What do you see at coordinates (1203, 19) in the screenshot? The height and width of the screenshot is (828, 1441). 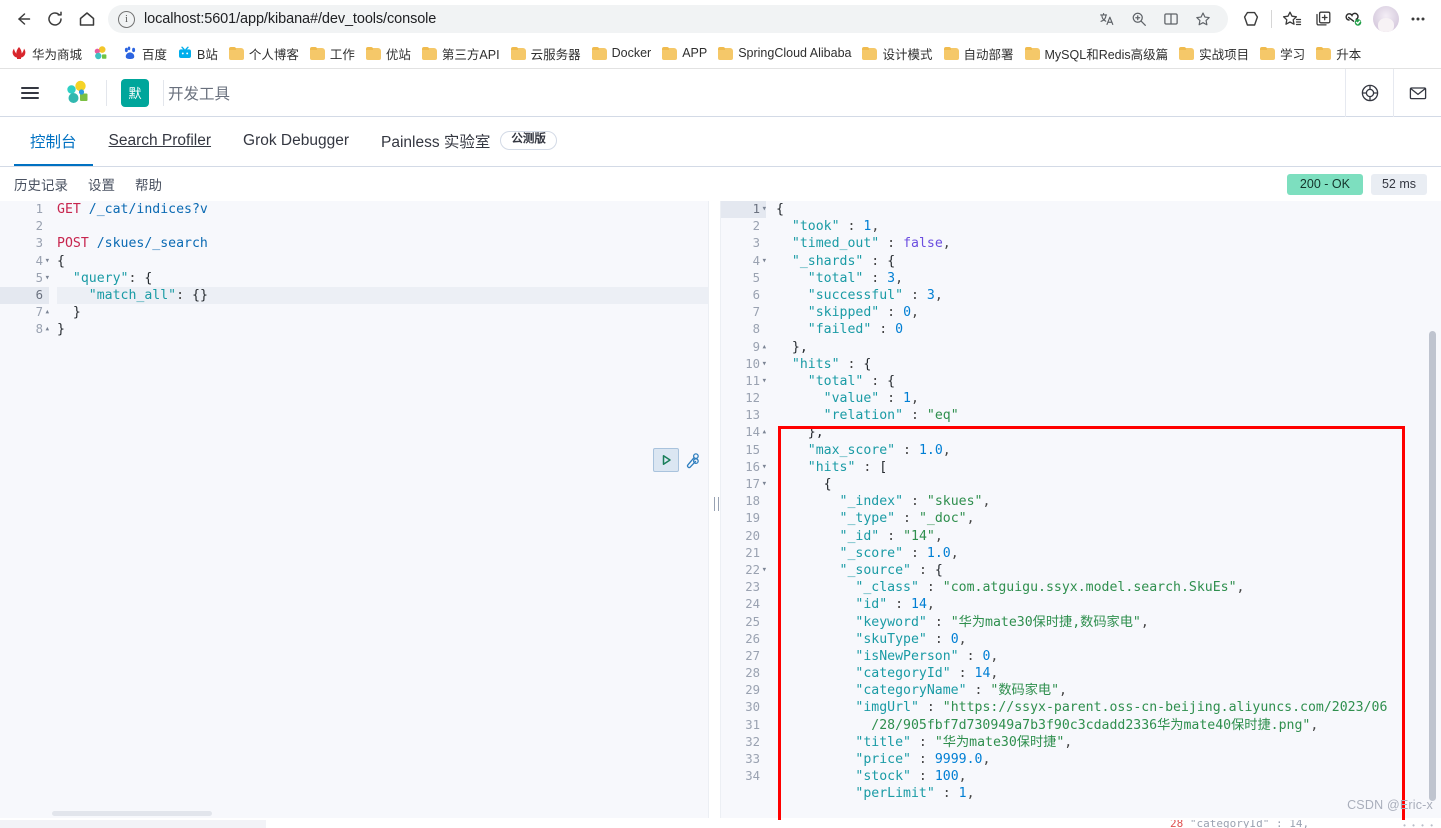 I see `favorite-star-icon` at bounding box center [1203, 19].